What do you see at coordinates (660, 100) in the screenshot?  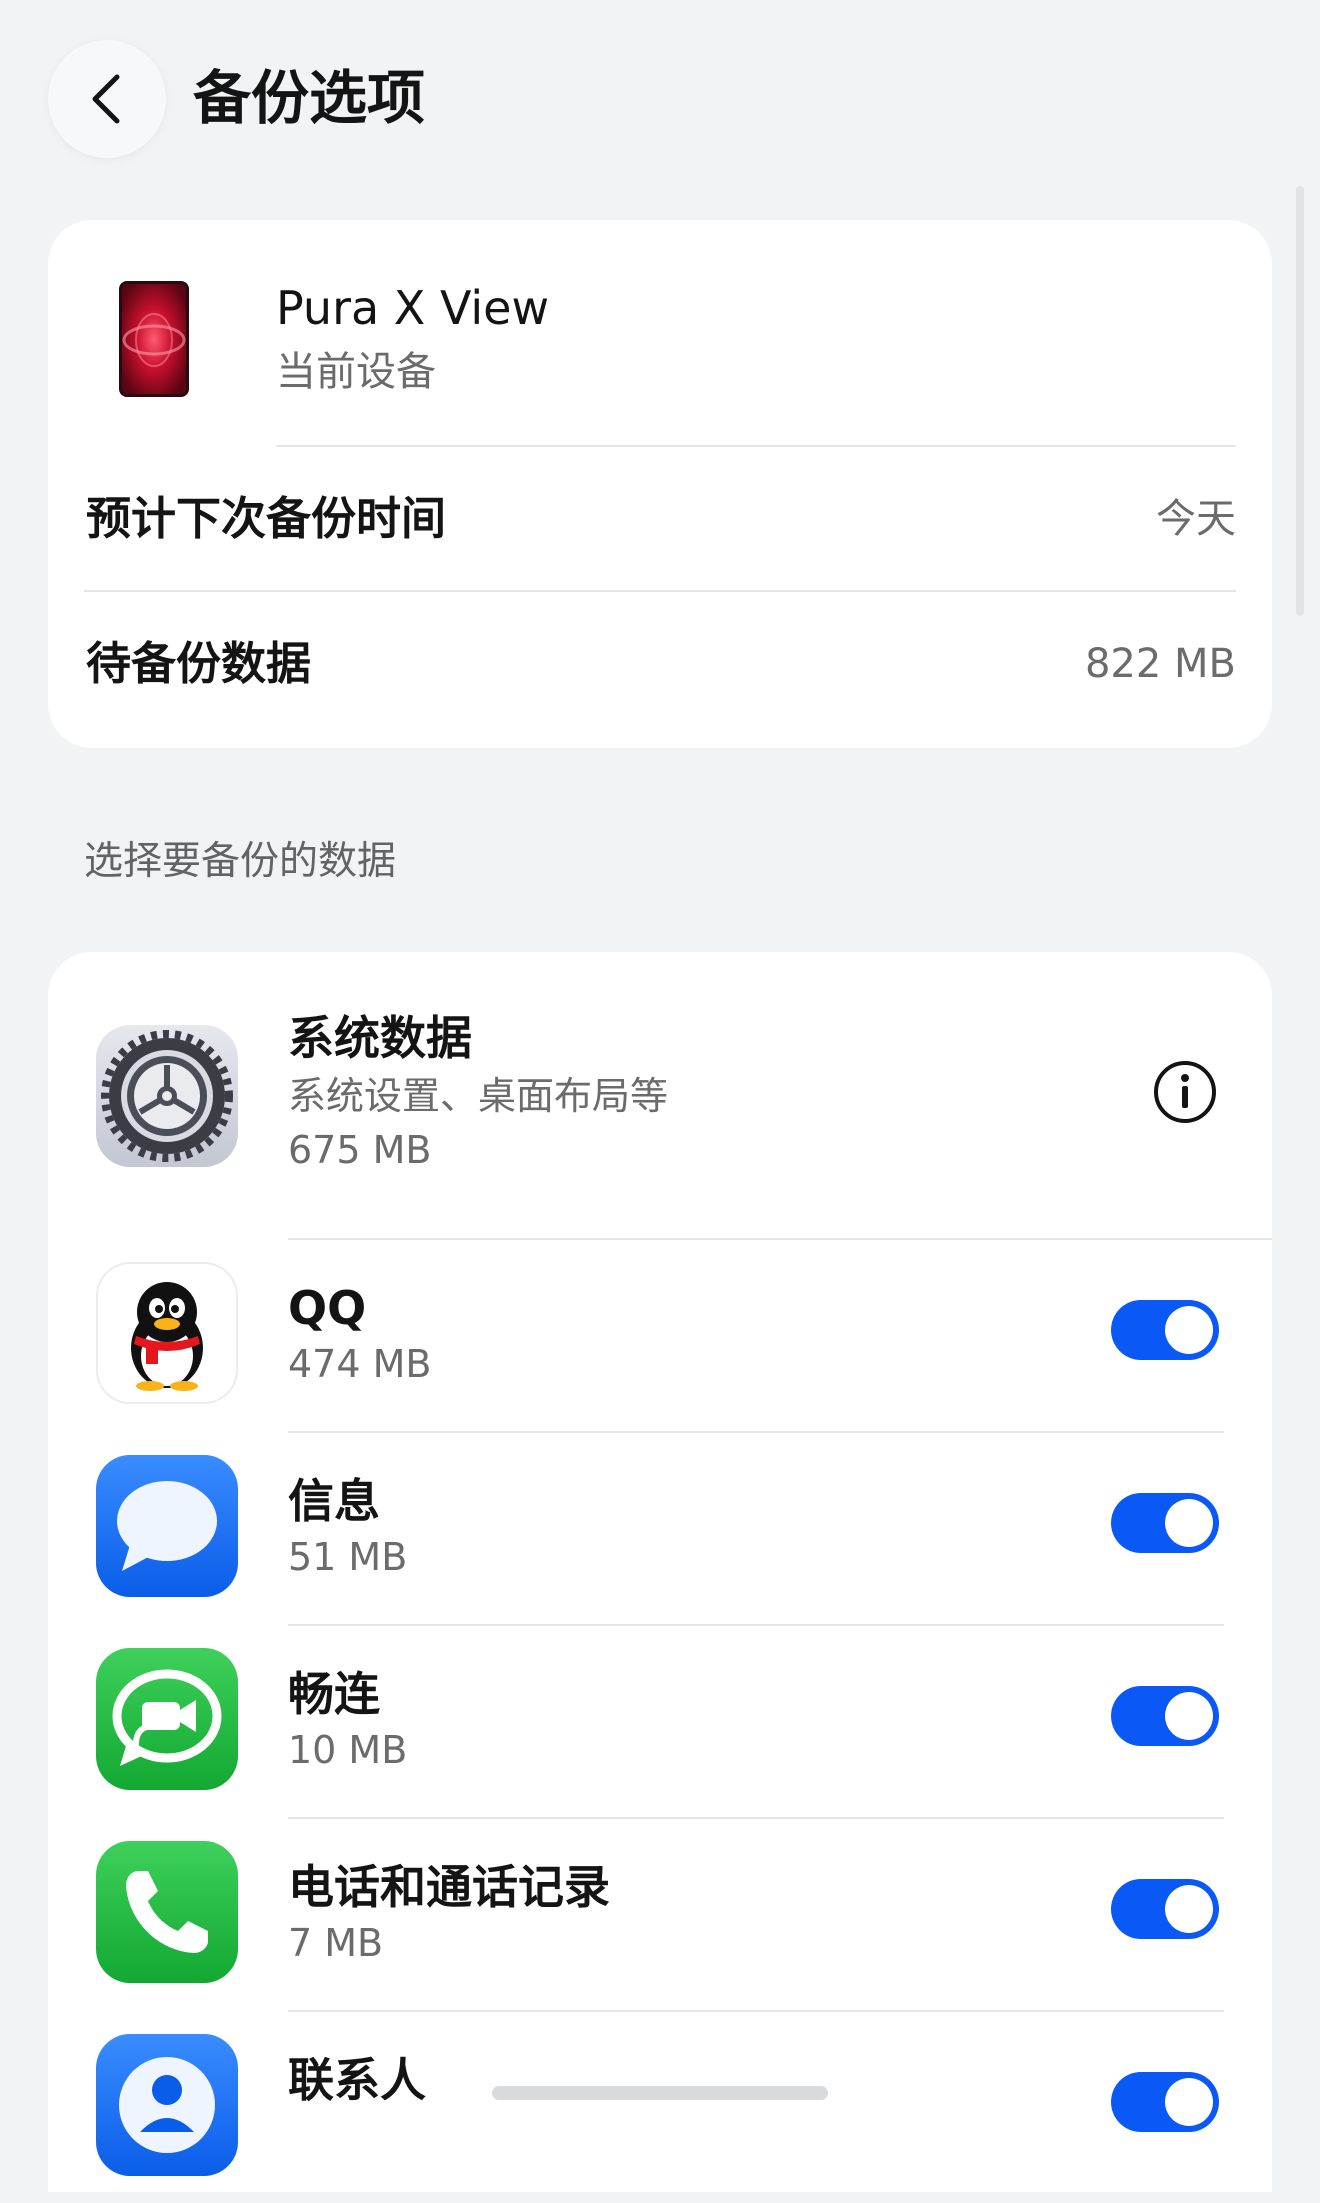 I see `header: 备份选项` at bounding box center [660, 100].